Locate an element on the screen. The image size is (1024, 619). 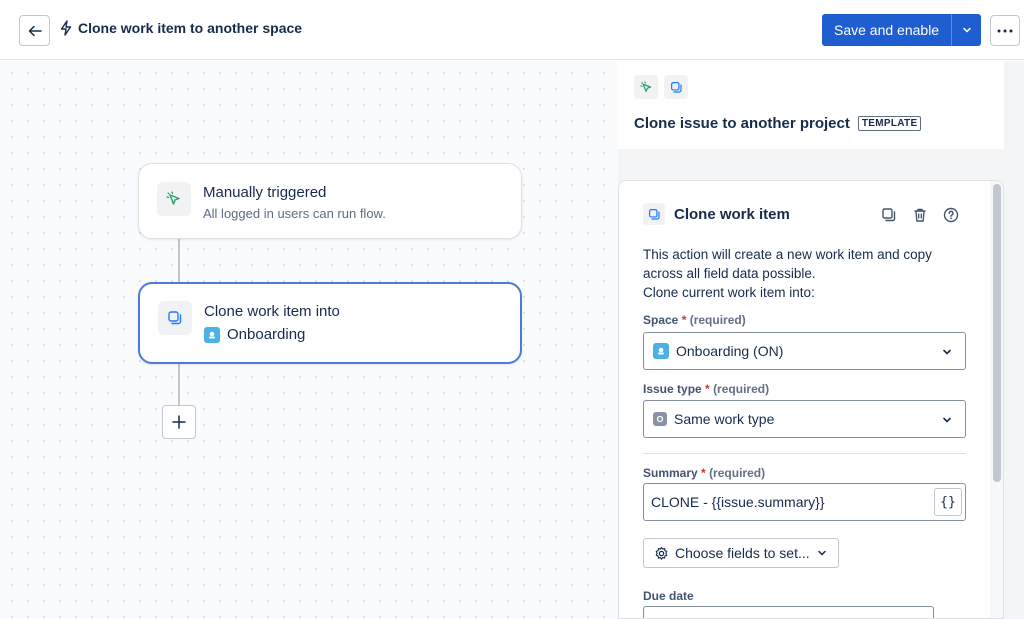
scrollbar-thumb is located at coordinates (997, 333).